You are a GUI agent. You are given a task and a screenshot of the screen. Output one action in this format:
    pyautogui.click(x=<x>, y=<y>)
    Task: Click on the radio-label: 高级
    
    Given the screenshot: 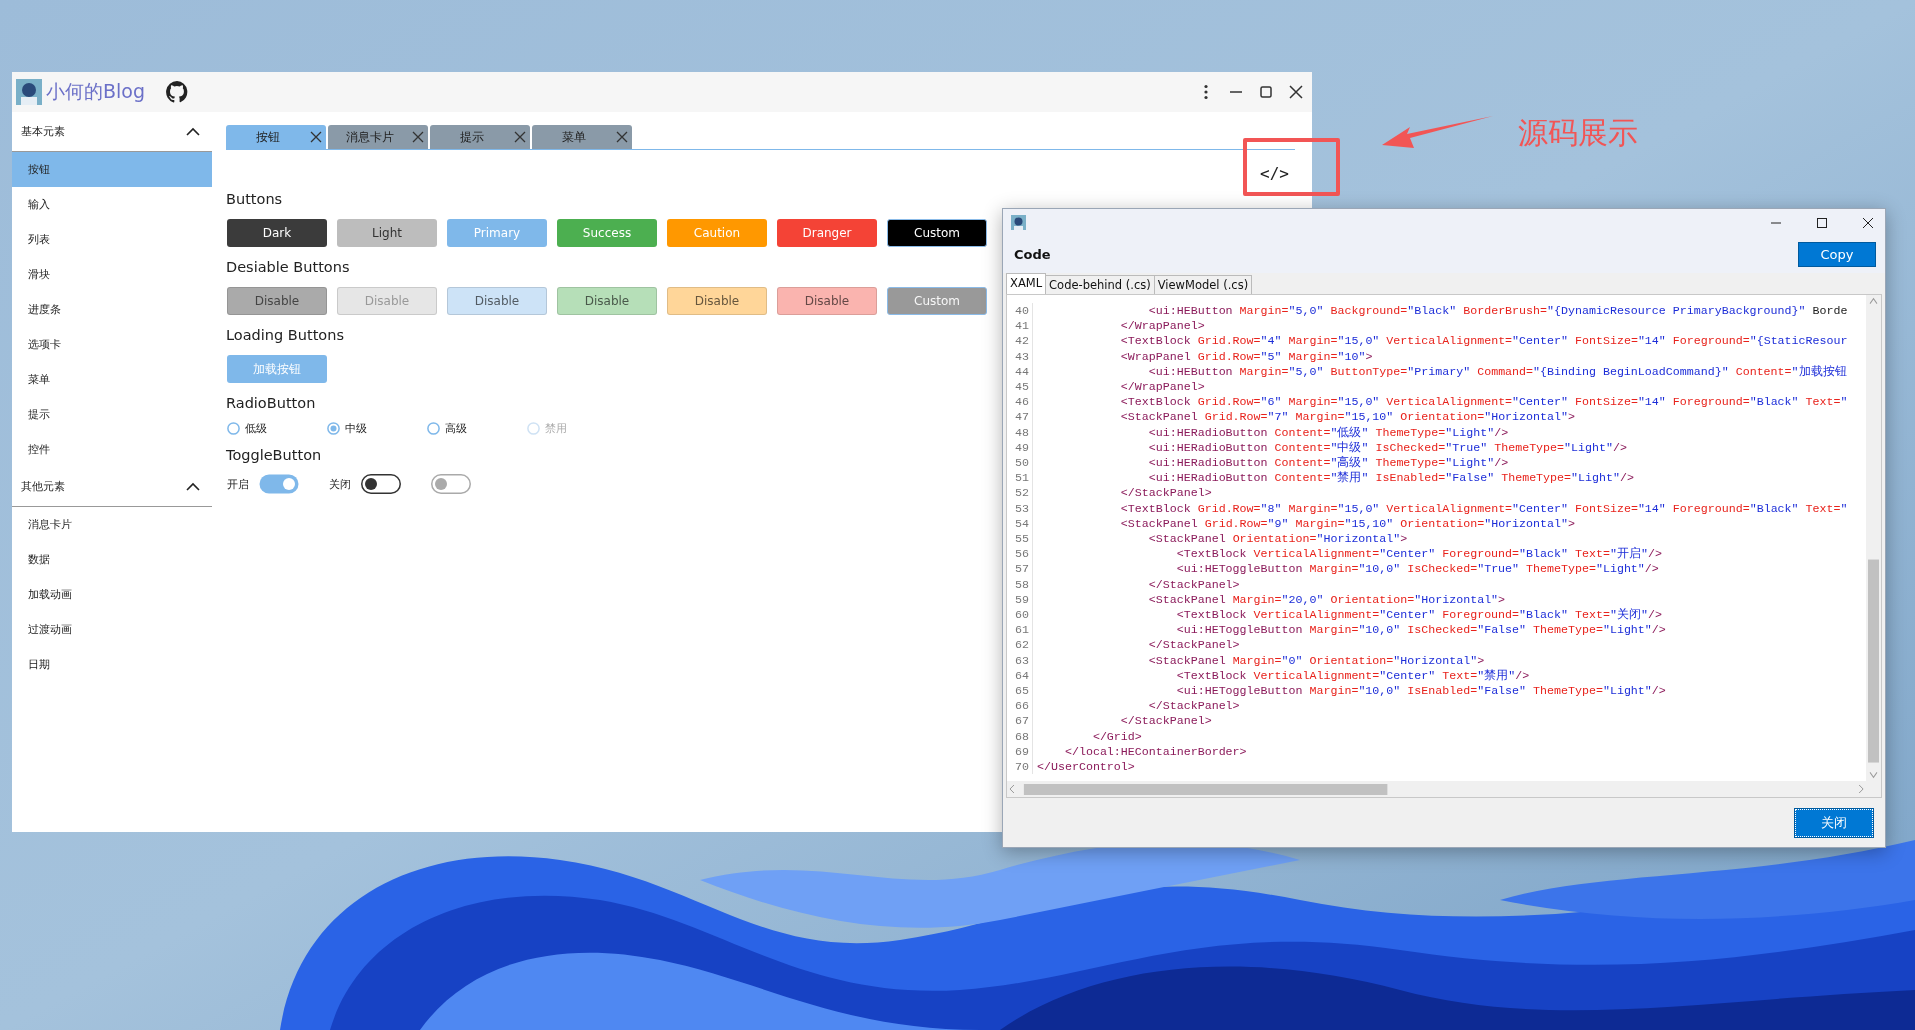 What is the action you would take?
    pyautogui.click(x=456, y=428)
    